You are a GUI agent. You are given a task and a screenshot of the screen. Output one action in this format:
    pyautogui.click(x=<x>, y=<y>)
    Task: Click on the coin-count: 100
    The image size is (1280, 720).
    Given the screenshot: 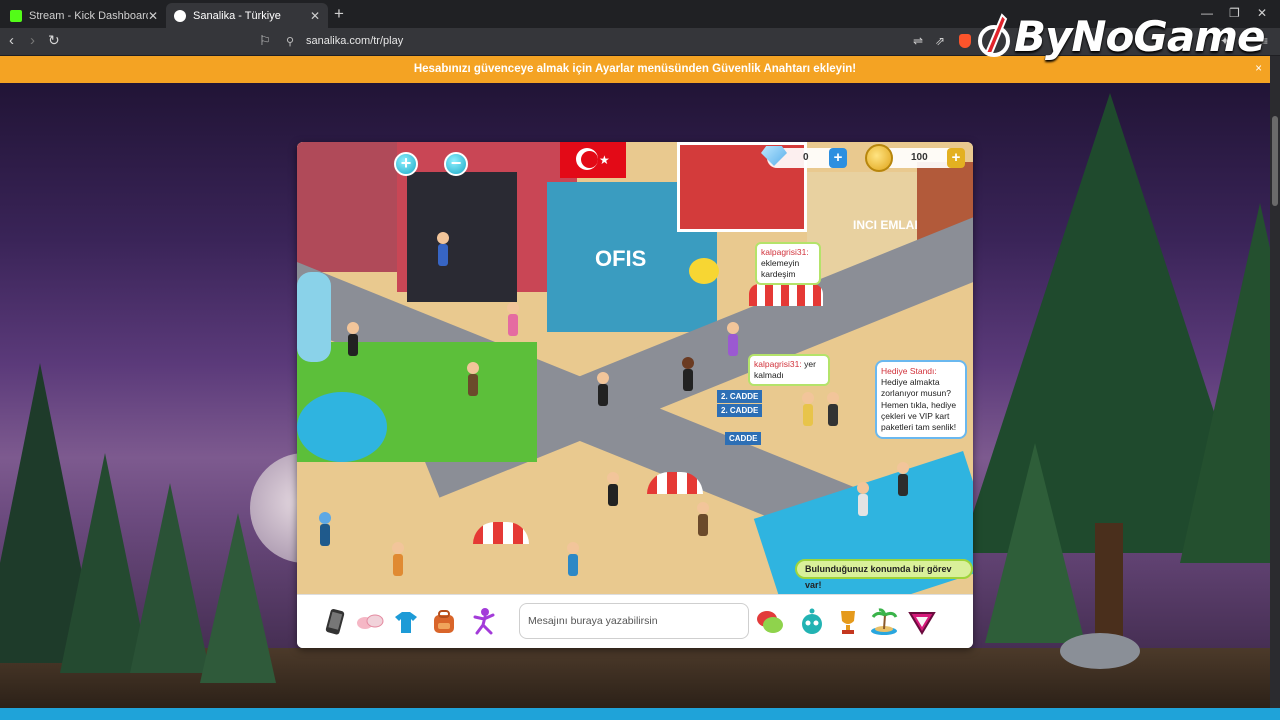 What is the action you would take?
    pyautogui.click(x=919, y=157)
    